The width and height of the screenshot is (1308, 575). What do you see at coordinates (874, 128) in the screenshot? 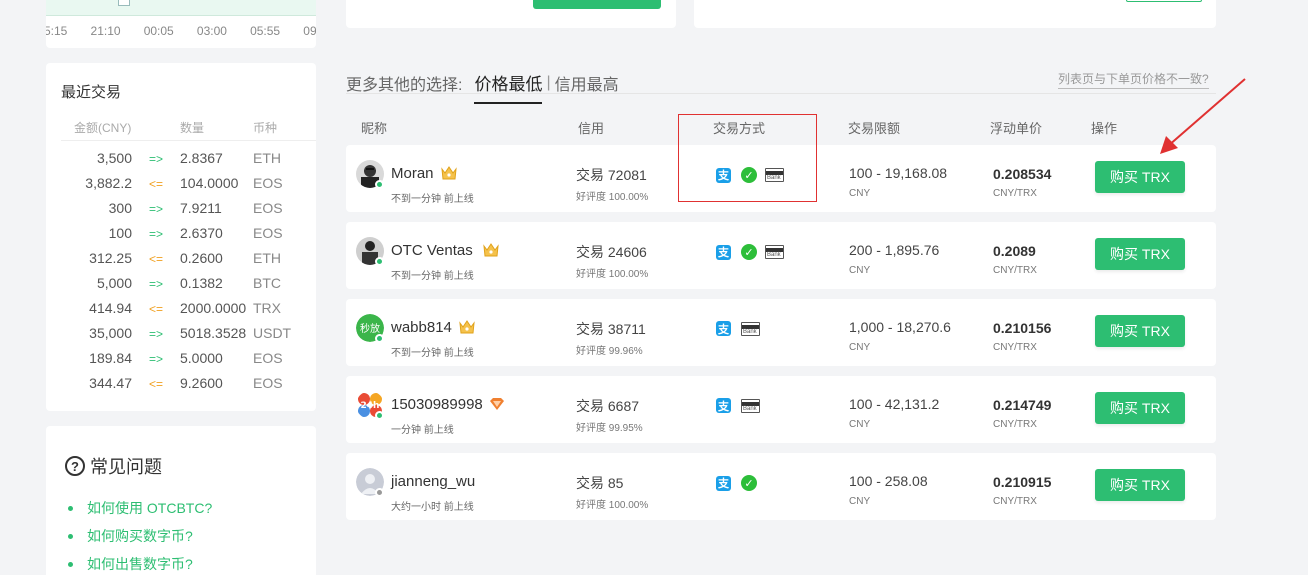
I see `header-limit: 交易限额` at bounding box center [874, 128].